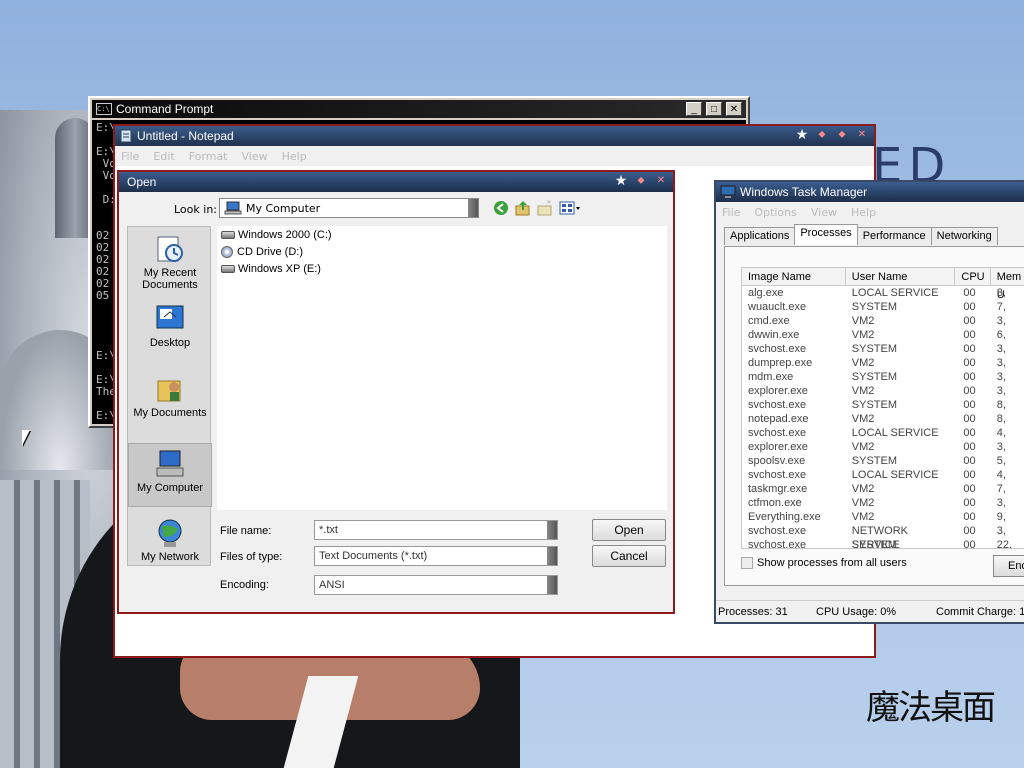  I want to click on table-row: cmd.exe VM2 00 3,, so click(883, 321).